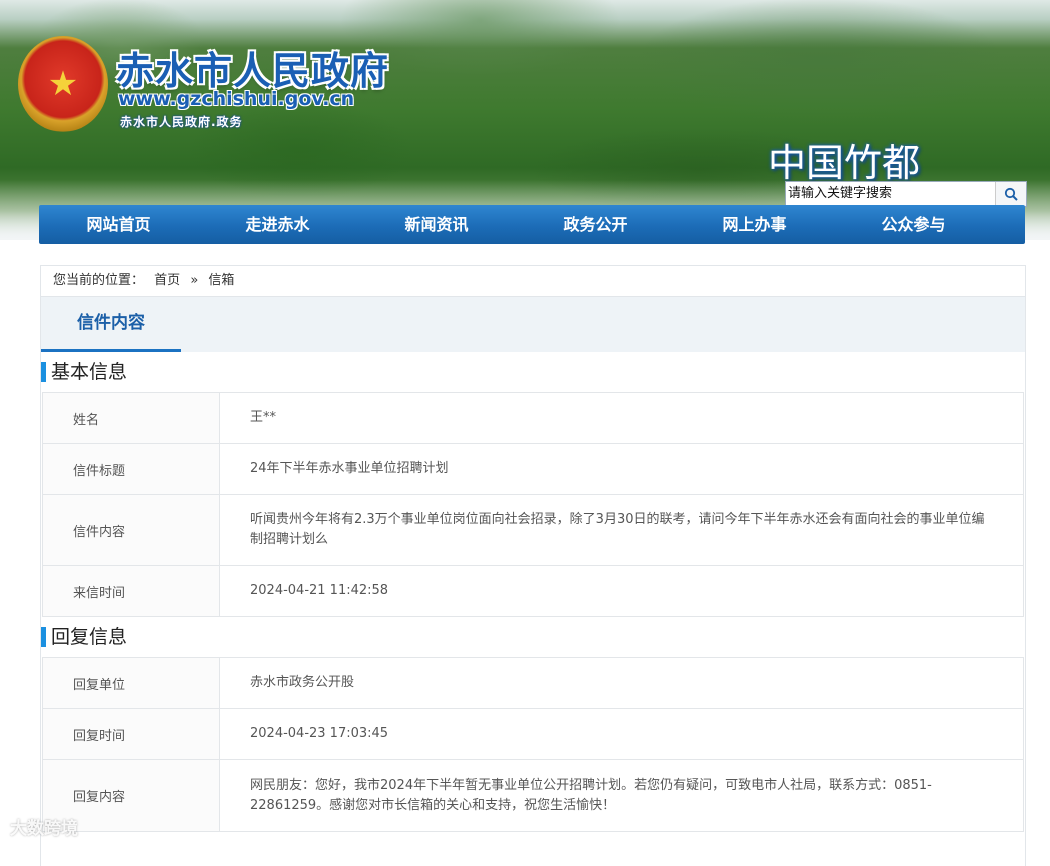 This screenshot has width=1050, height=866. What do you see at coordinates (533, 372) in the screenshot?
I see `section-title-basic: 基本信息` at bounding box center [533, 372].